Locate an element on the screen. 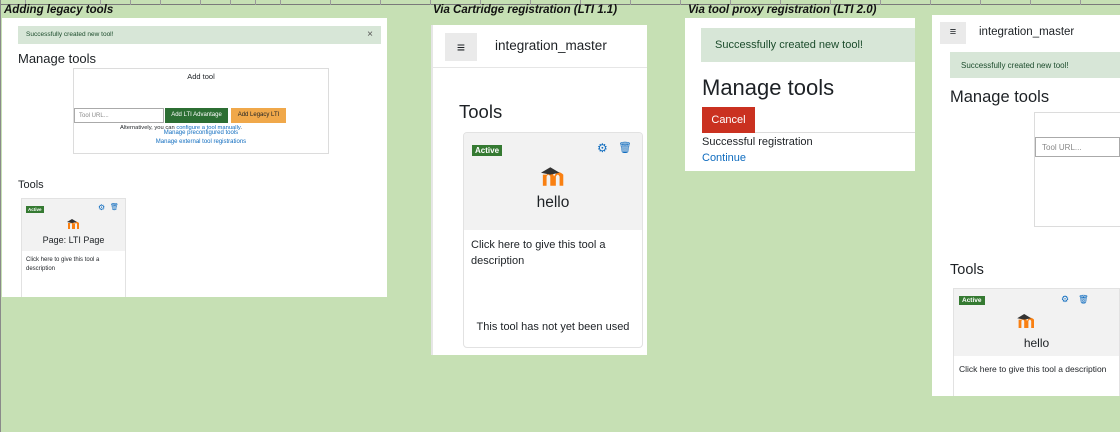 The width and height of the screenshot is (1120, 432). cancel-button: Cancel is located at coordinates (728, 120).